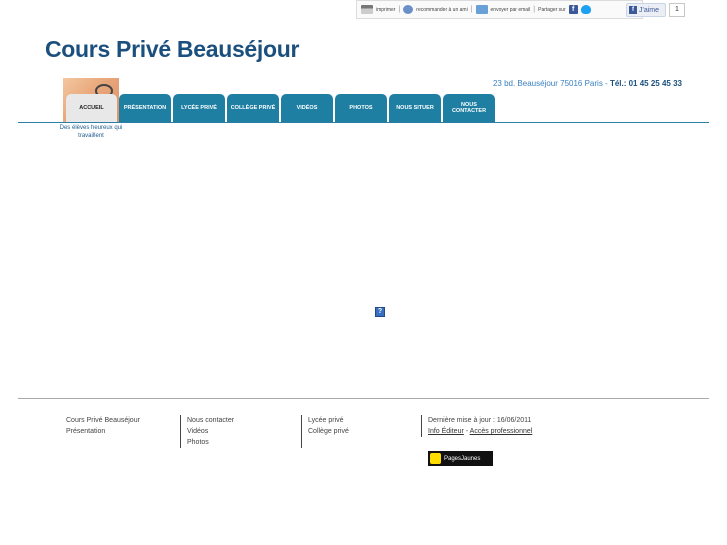 Image resolution: width=727 pixels, height=545 pixels. What do you see at coordinates (511, 10) in the screenshot?
I see `email-link: envoyer par email` at bounding box center [511, 10].